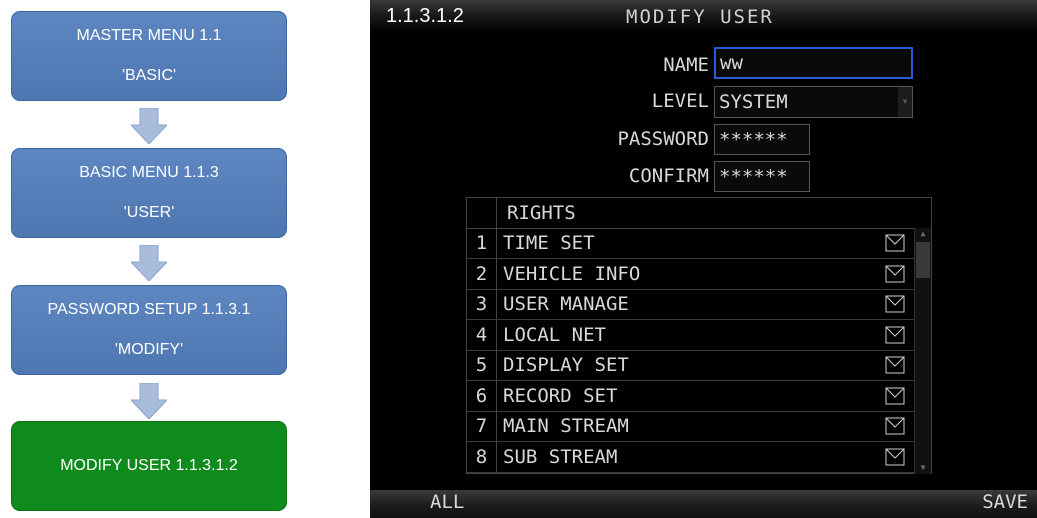 The height and width of the screenshot is (518, 1037). I want to click on flow-step-basic-menu: BASIC MENU 1.1.3 'USER', so click(149, 193).